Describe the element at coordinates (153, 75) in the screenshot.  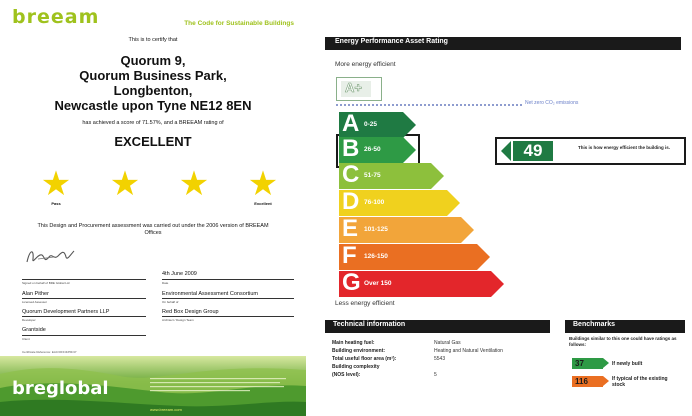
I see `address-line: Quorum Business Park,` at that location.